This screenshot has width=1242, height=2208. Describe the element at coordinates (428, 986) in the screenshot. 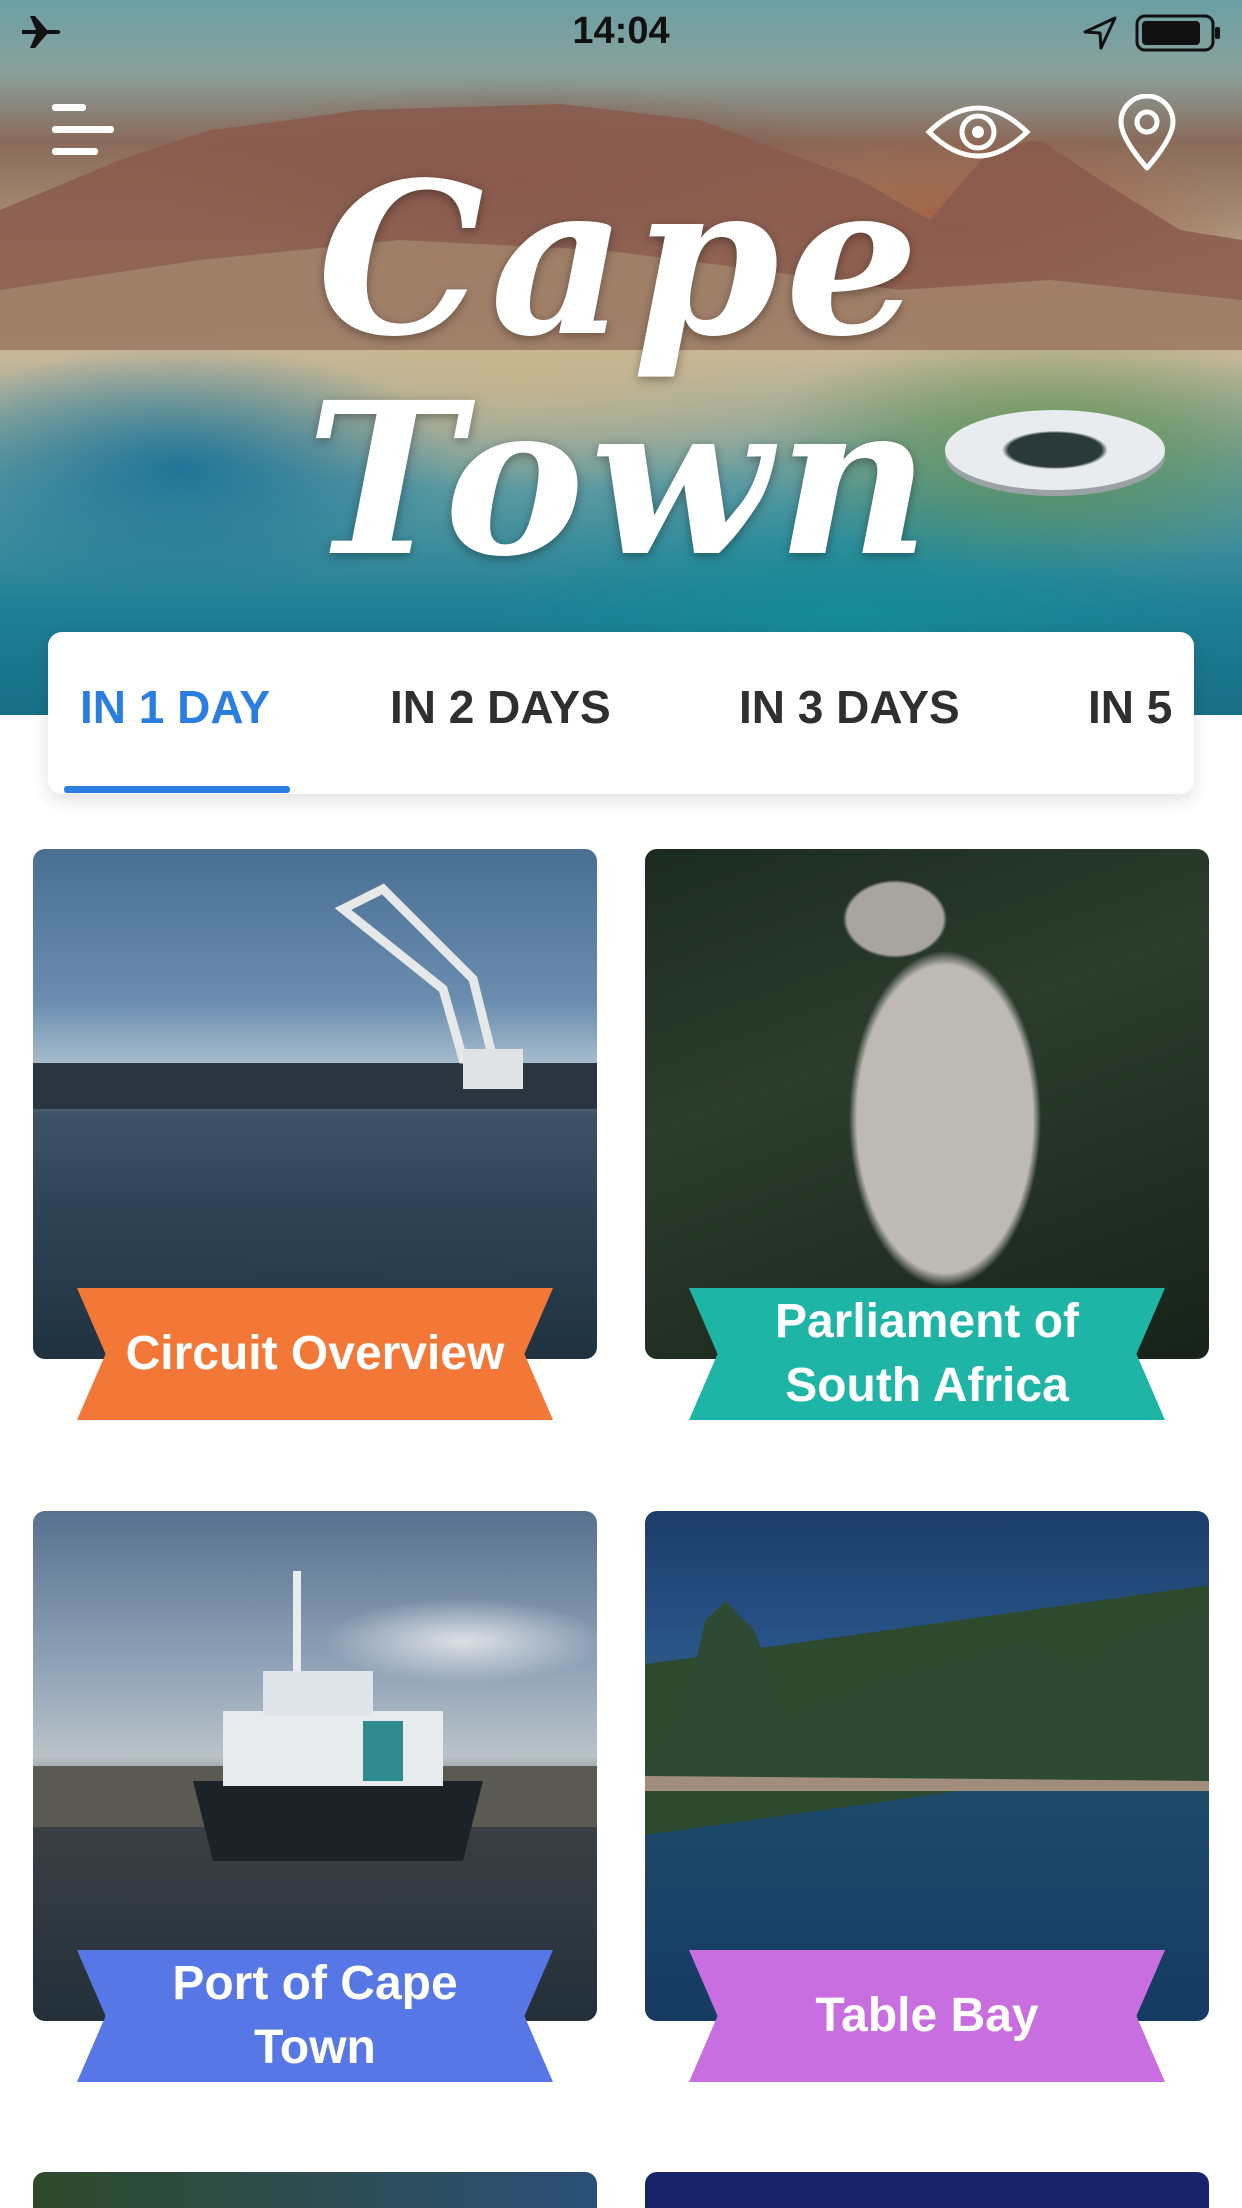

I see `crane-illustration` at that location.